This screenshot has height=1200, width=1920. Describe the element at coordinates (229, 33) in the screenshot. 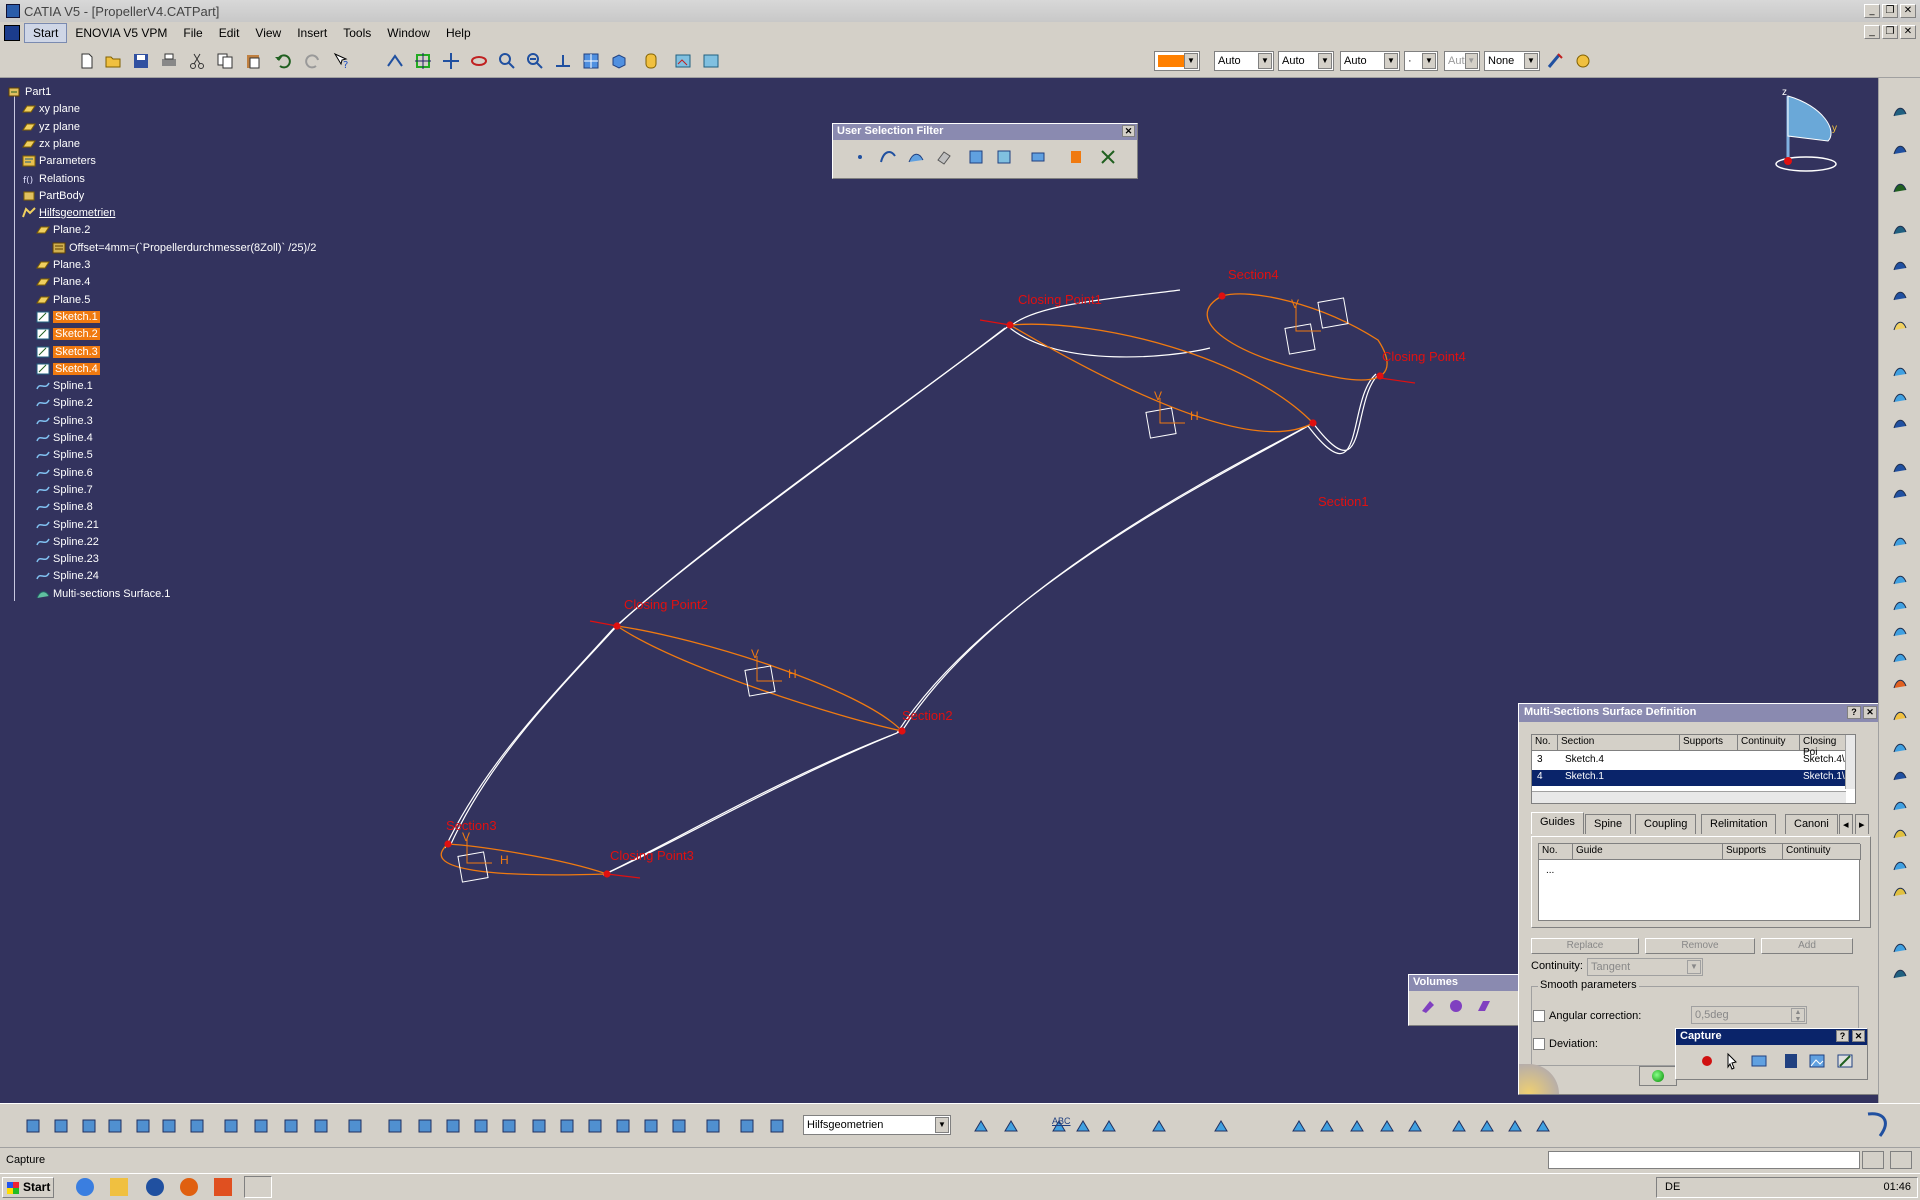

I see `menu-edit: Edit` at that location.